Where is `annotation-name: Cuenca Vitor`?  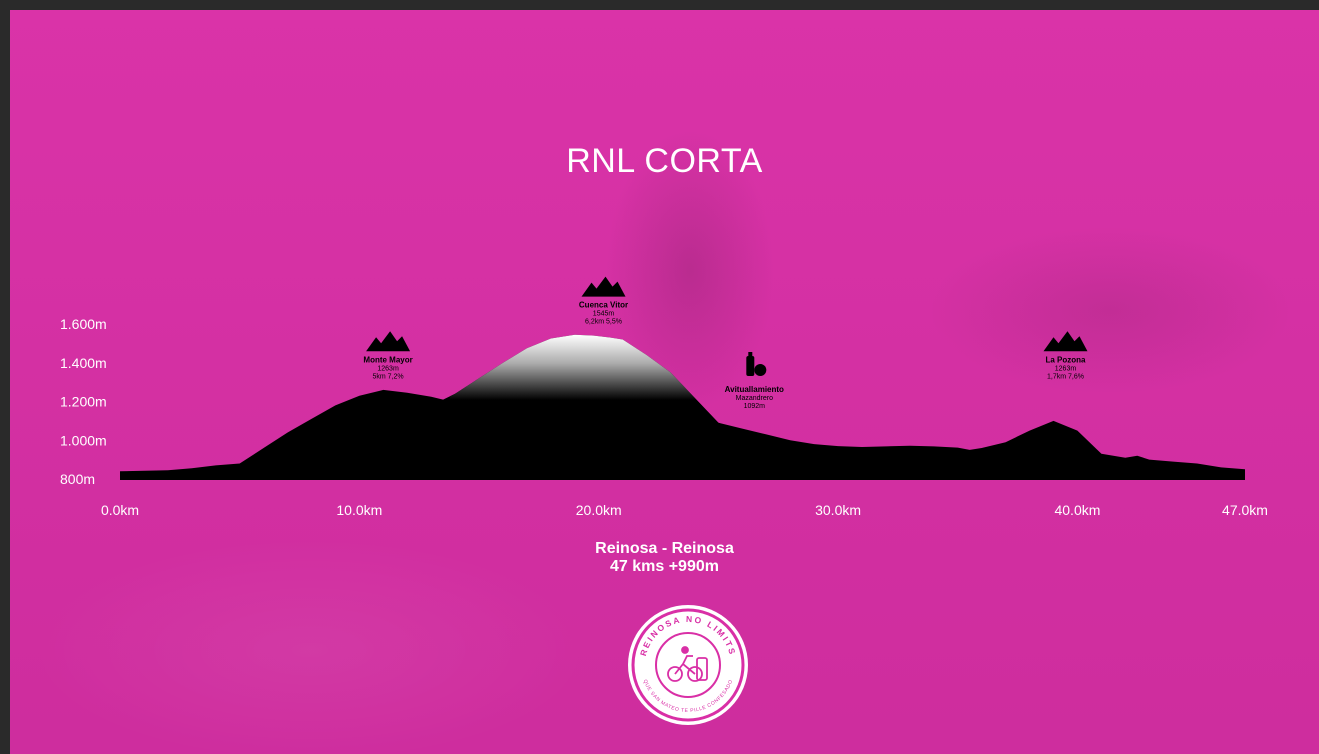
annotation-name: Cuenca Vitor is located at coordinates (603, 305).